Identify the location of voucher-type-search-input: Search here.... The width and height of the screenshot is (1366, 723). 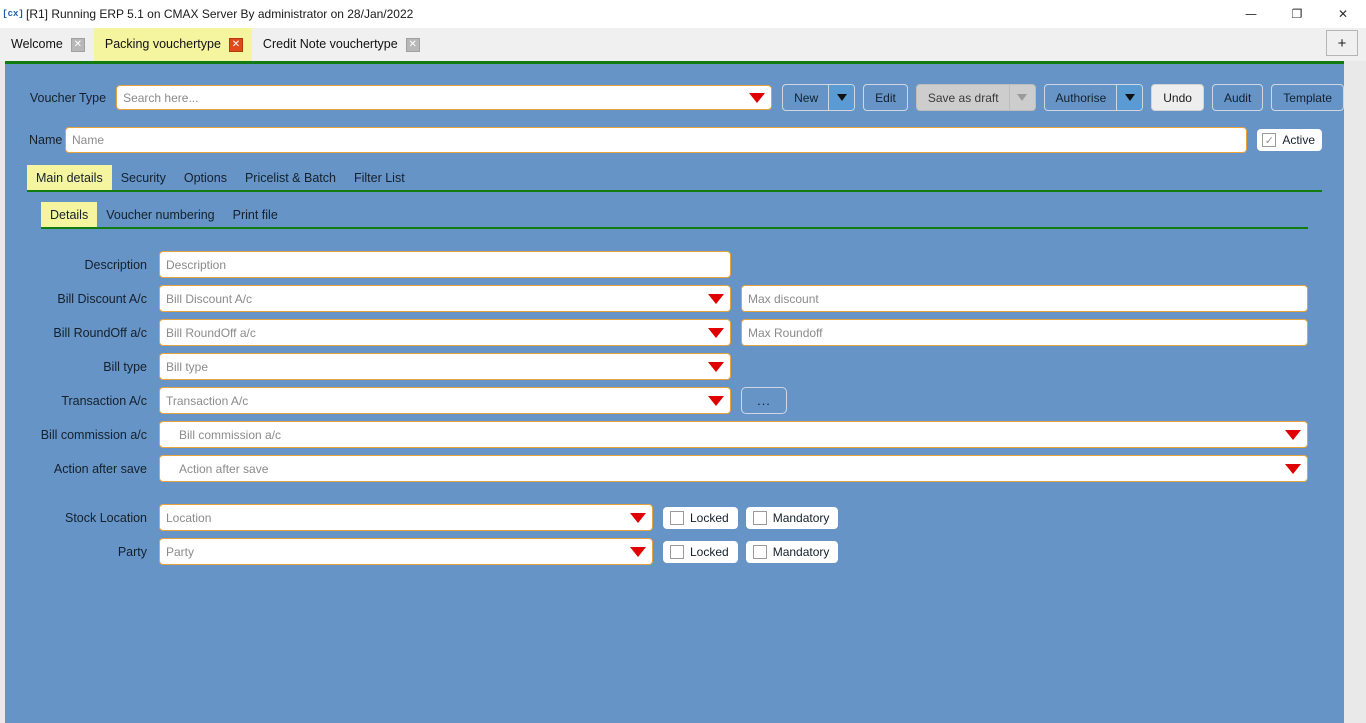
(444, 97).